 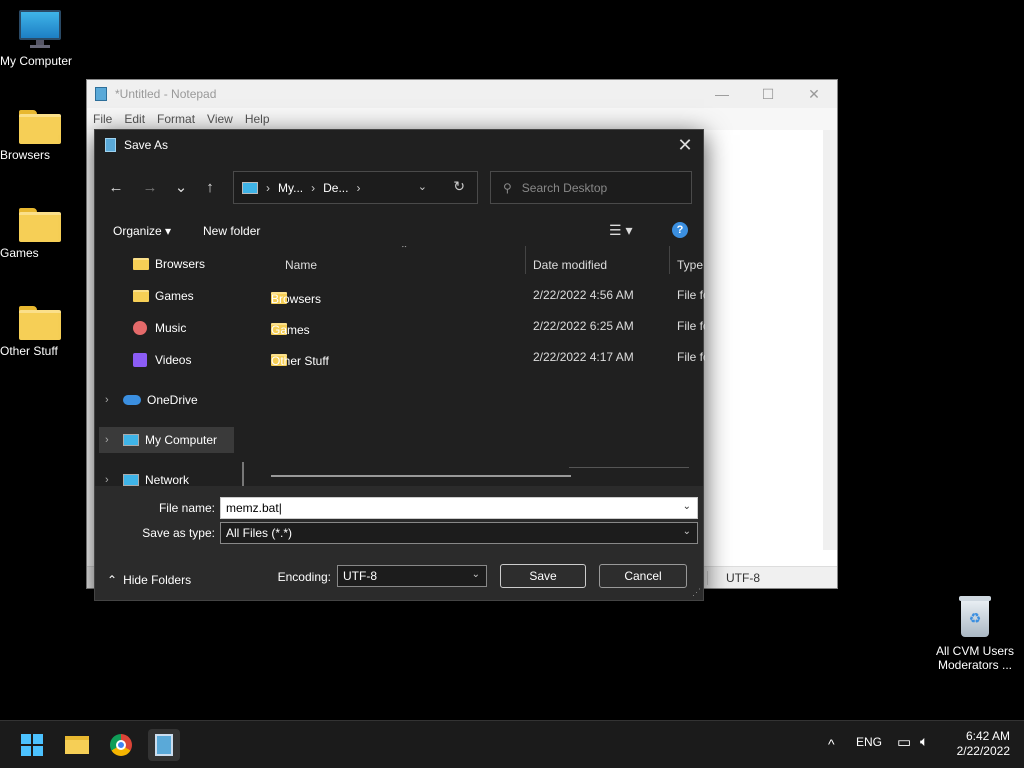 I want to click on nav-item-label: Browsers, so click(x=180, y=264).